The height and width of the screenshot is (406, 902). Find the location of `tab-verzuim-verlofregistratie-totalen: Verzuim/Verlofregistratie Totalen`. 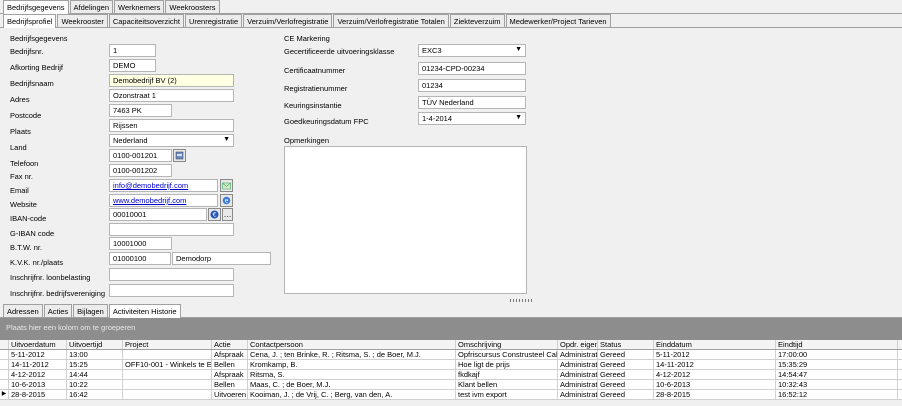

tab-verzuim-verlofregistratie-totalen: Verzuim/Verlofregistratie Totalen is located at coordinates (391, 20).